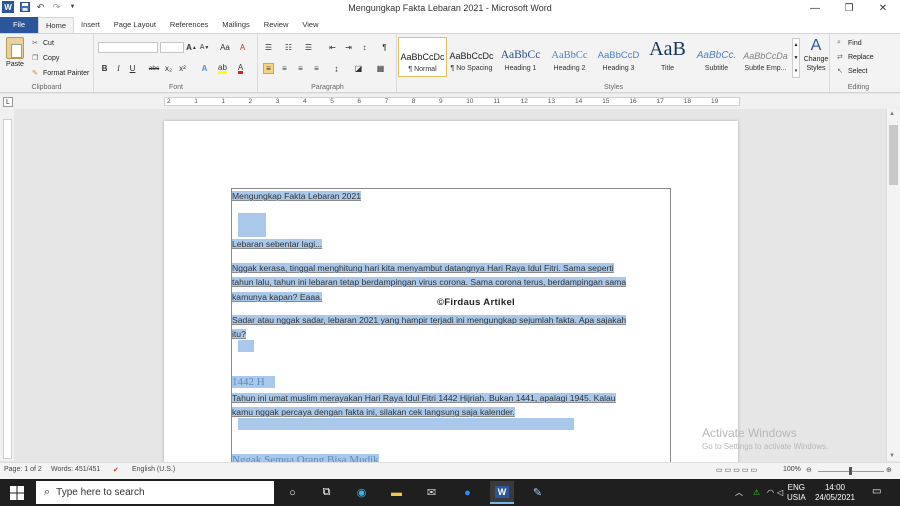 This screenshot has height=506, width=900. I want to click on find-button: ⌕ Find, so click(849, 43).